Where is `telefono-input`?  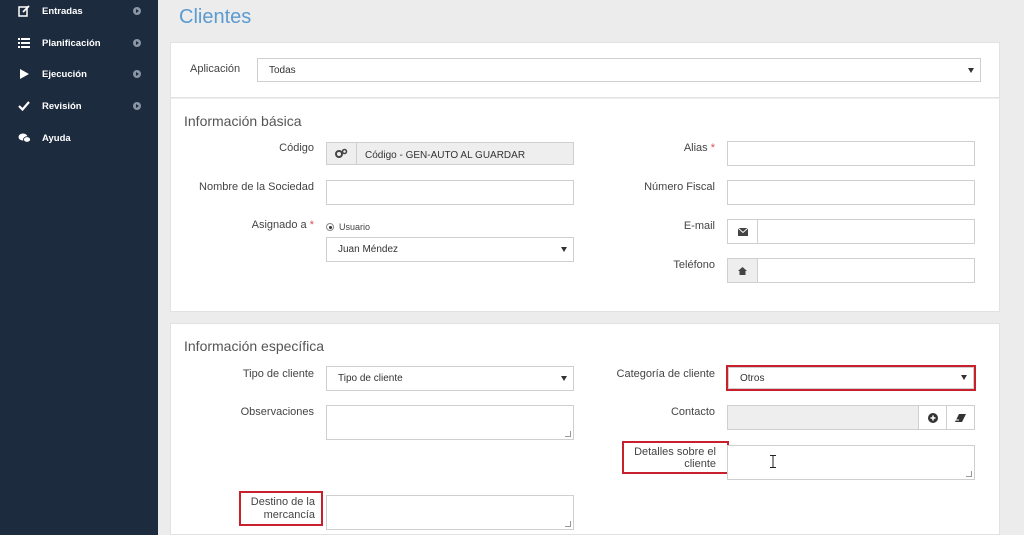 telefono-input is located at coordinates (851, 270).